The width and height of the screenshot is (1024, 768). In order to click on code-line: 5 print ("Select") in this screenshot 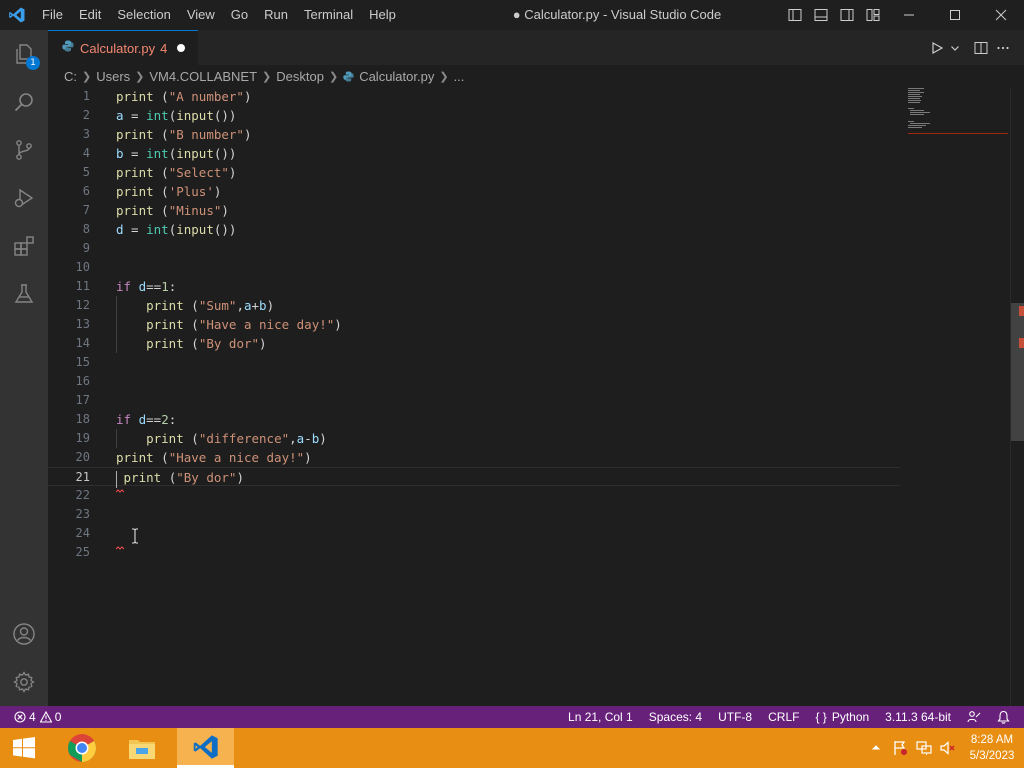, I will do `click(474, 172)`.